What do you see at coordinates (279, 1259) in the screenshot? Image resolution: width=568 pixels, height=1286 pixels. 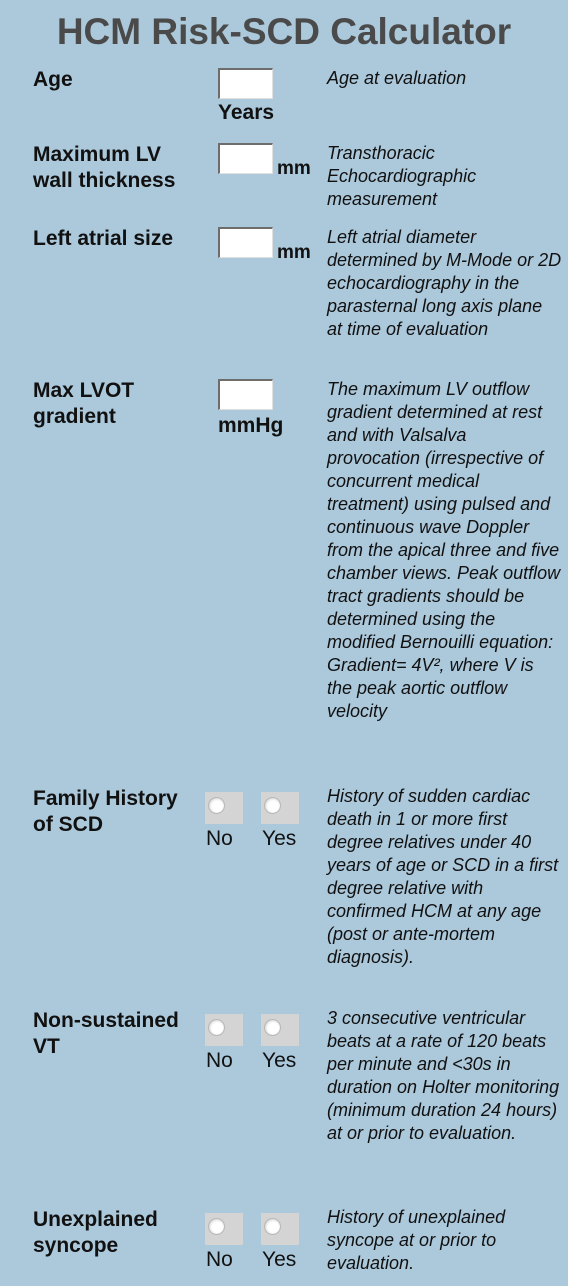 I see `syncope-yes-label: Yes` at bounding box center [279, 1259].